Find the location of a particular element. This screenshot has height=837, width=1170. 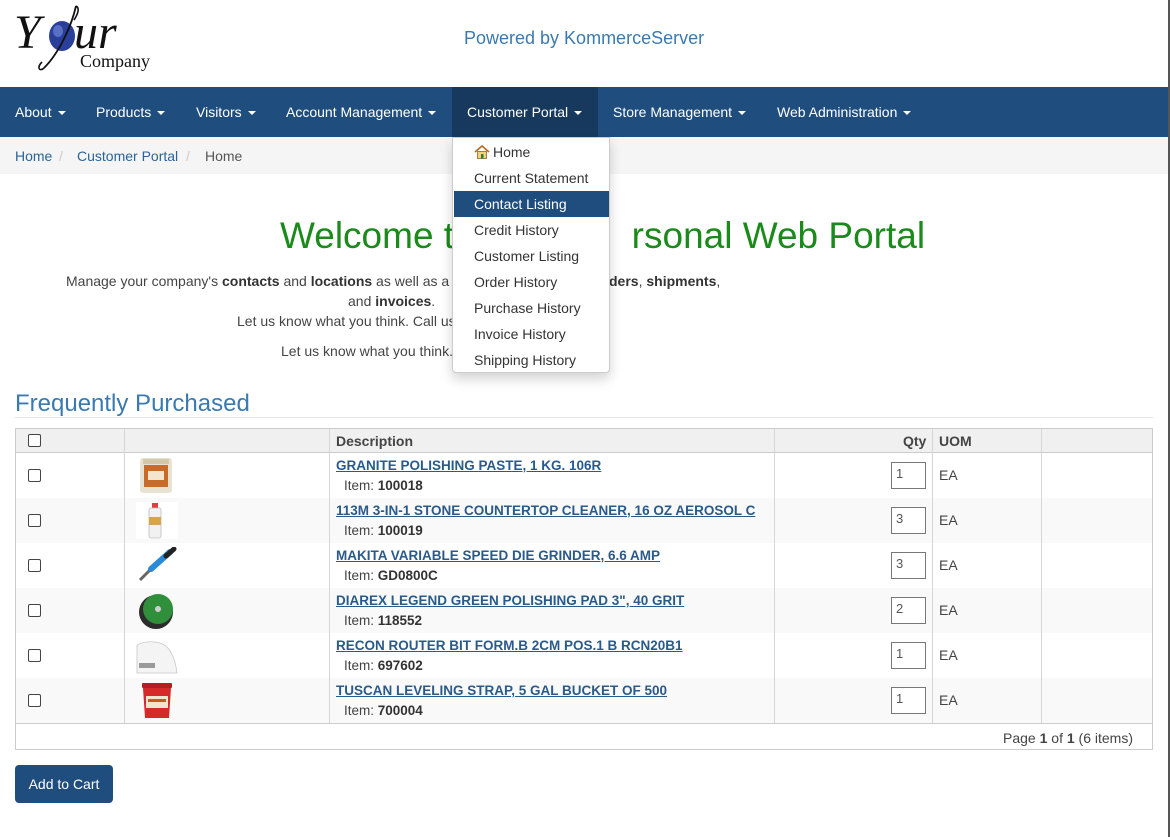

dropdown-item-credit-history: Credit History is located at coordinates (531, 230).